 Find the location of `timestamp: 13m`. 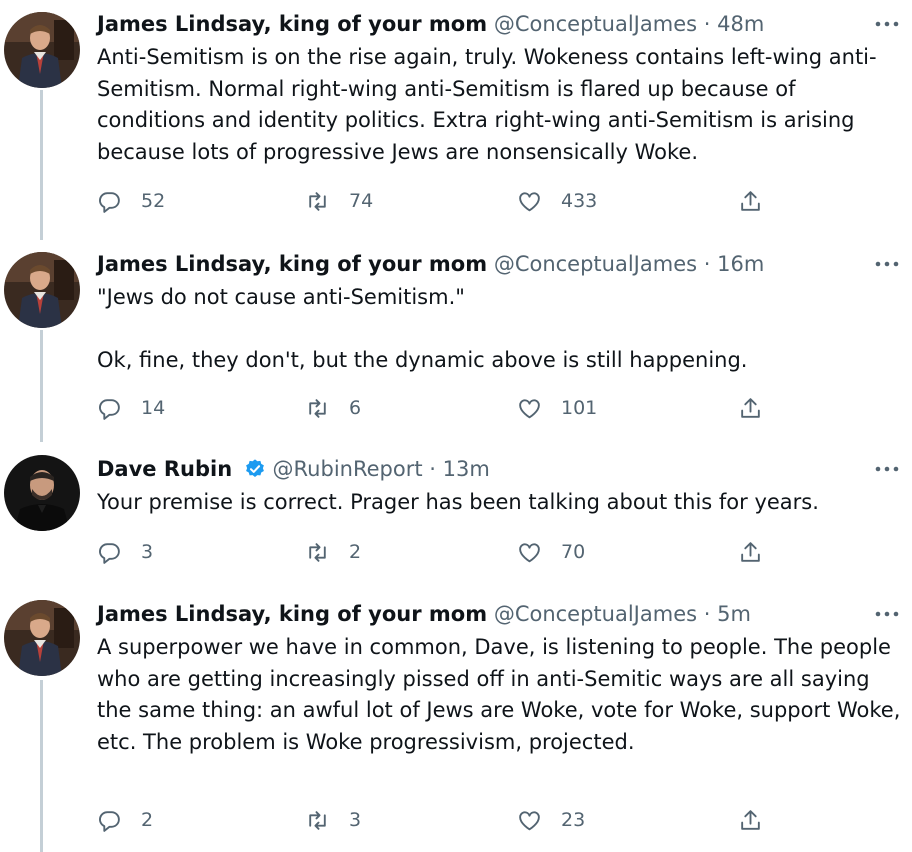

timestamp: 13m is located at coordinates (466, 469).